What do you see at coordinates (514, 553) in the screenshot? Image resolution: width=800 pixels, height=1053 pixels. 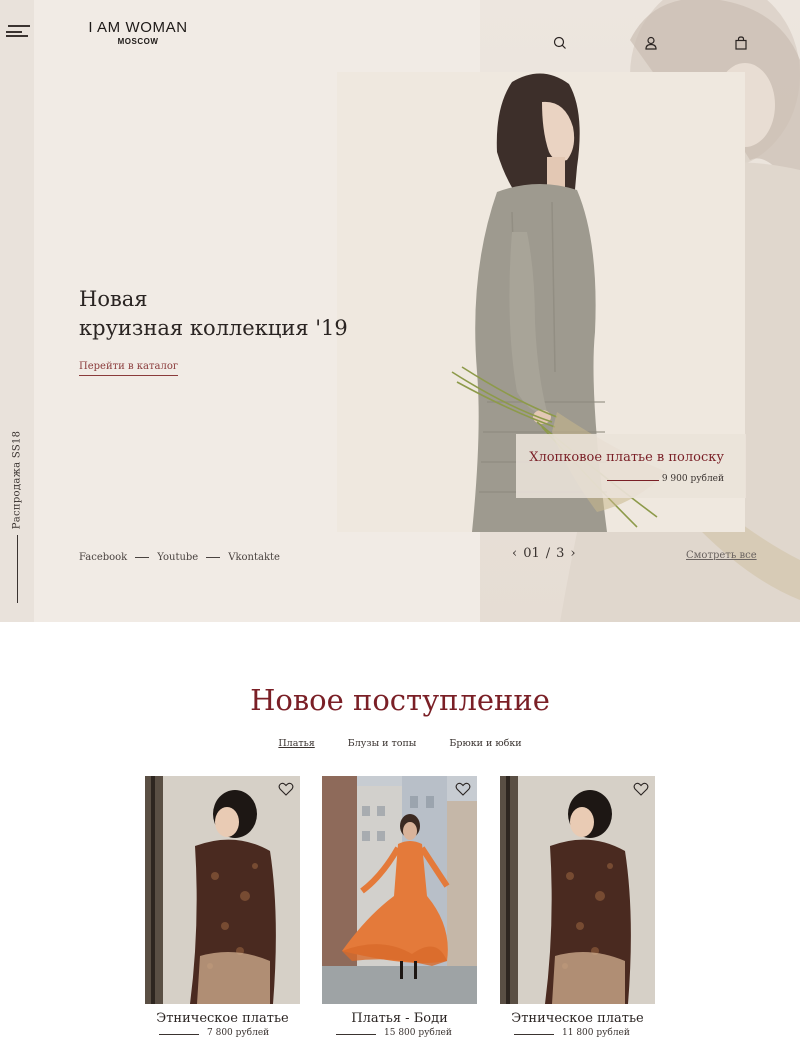 I see `prev-slide-icon: ‹` at bounding box center [514, 553].